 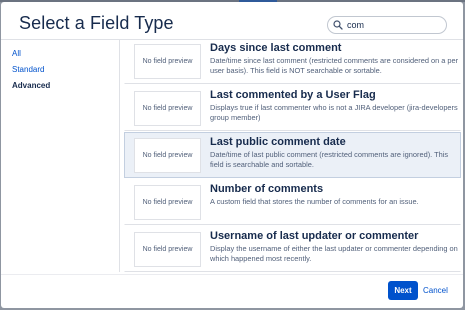 What do you see at coordinates (278, 142) in the screenshot?
I see `field-type-title: Last public comment date` at bounding box center [278, 142].